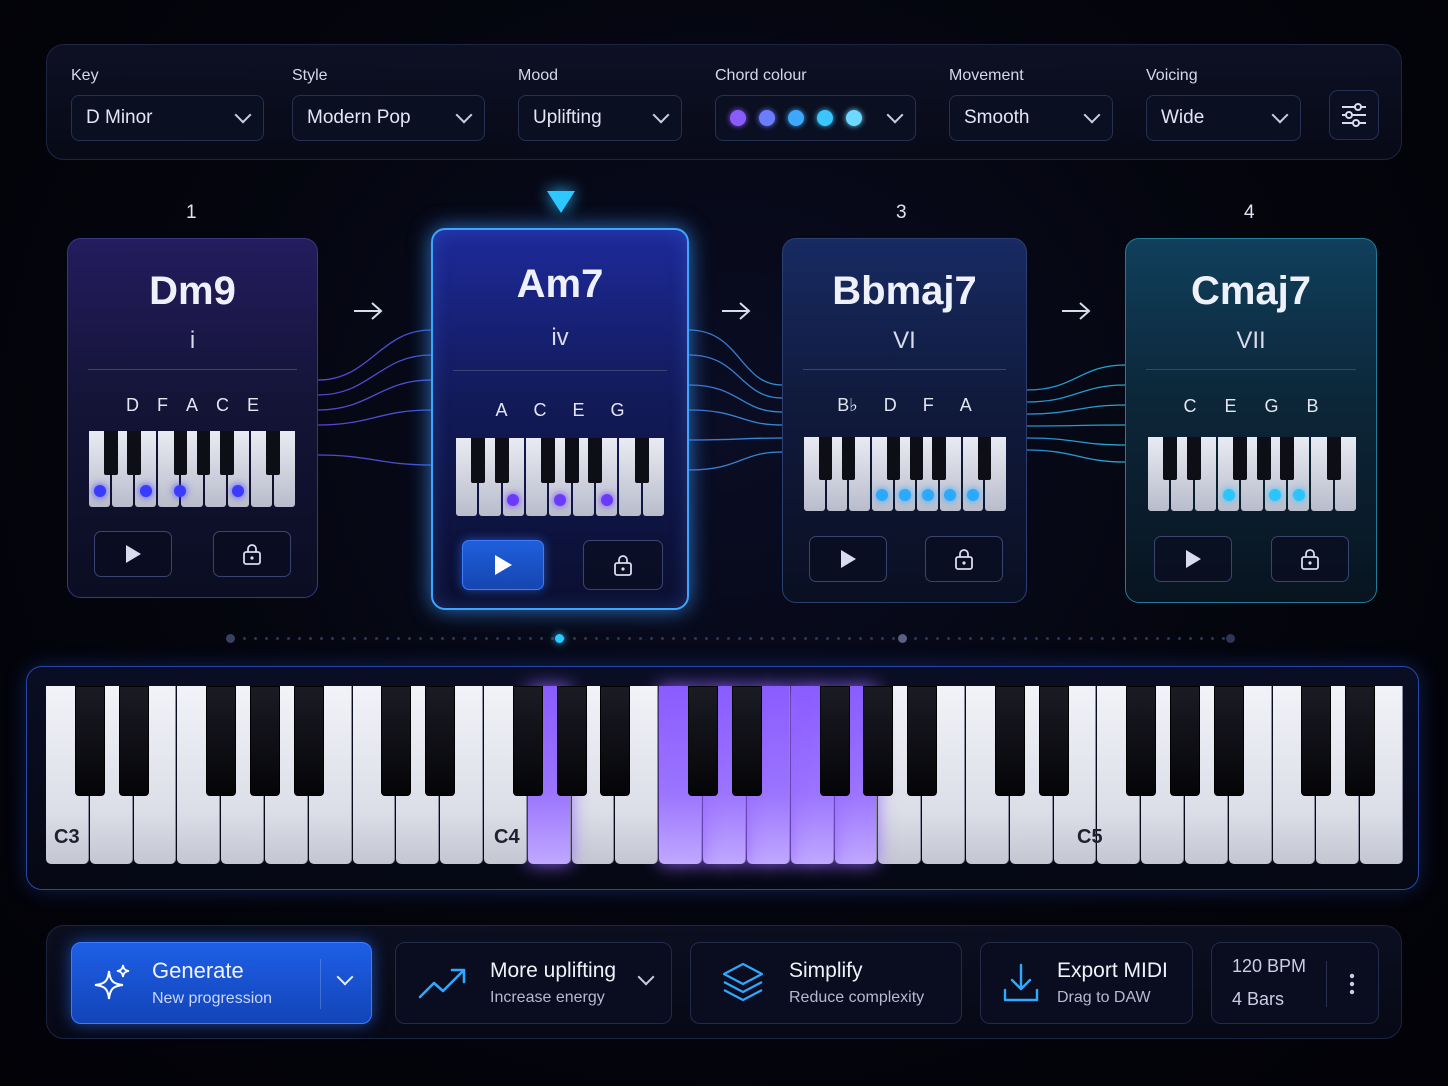 Image resolution: width=1448 pixels, height=1086 pixels. What do you see at coordinates (1251, 420) in the screenshot?
I see `chord-card-4: Cmaj7 VII C E G B` at bounding box center [1251, 420].